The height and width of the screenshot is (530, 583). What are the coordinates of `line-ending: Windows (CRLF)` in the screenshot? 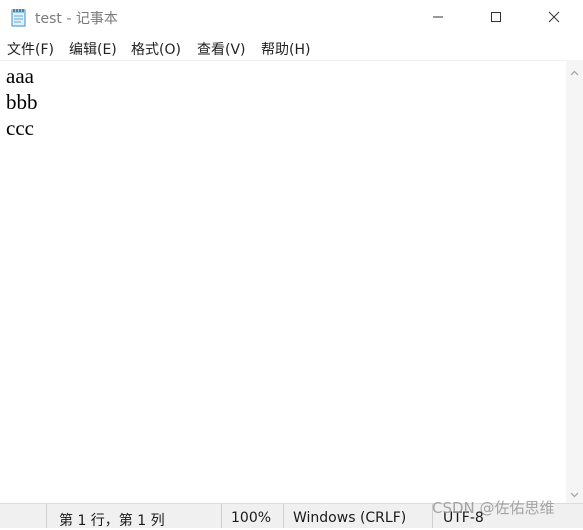 It's located at (350, 518).